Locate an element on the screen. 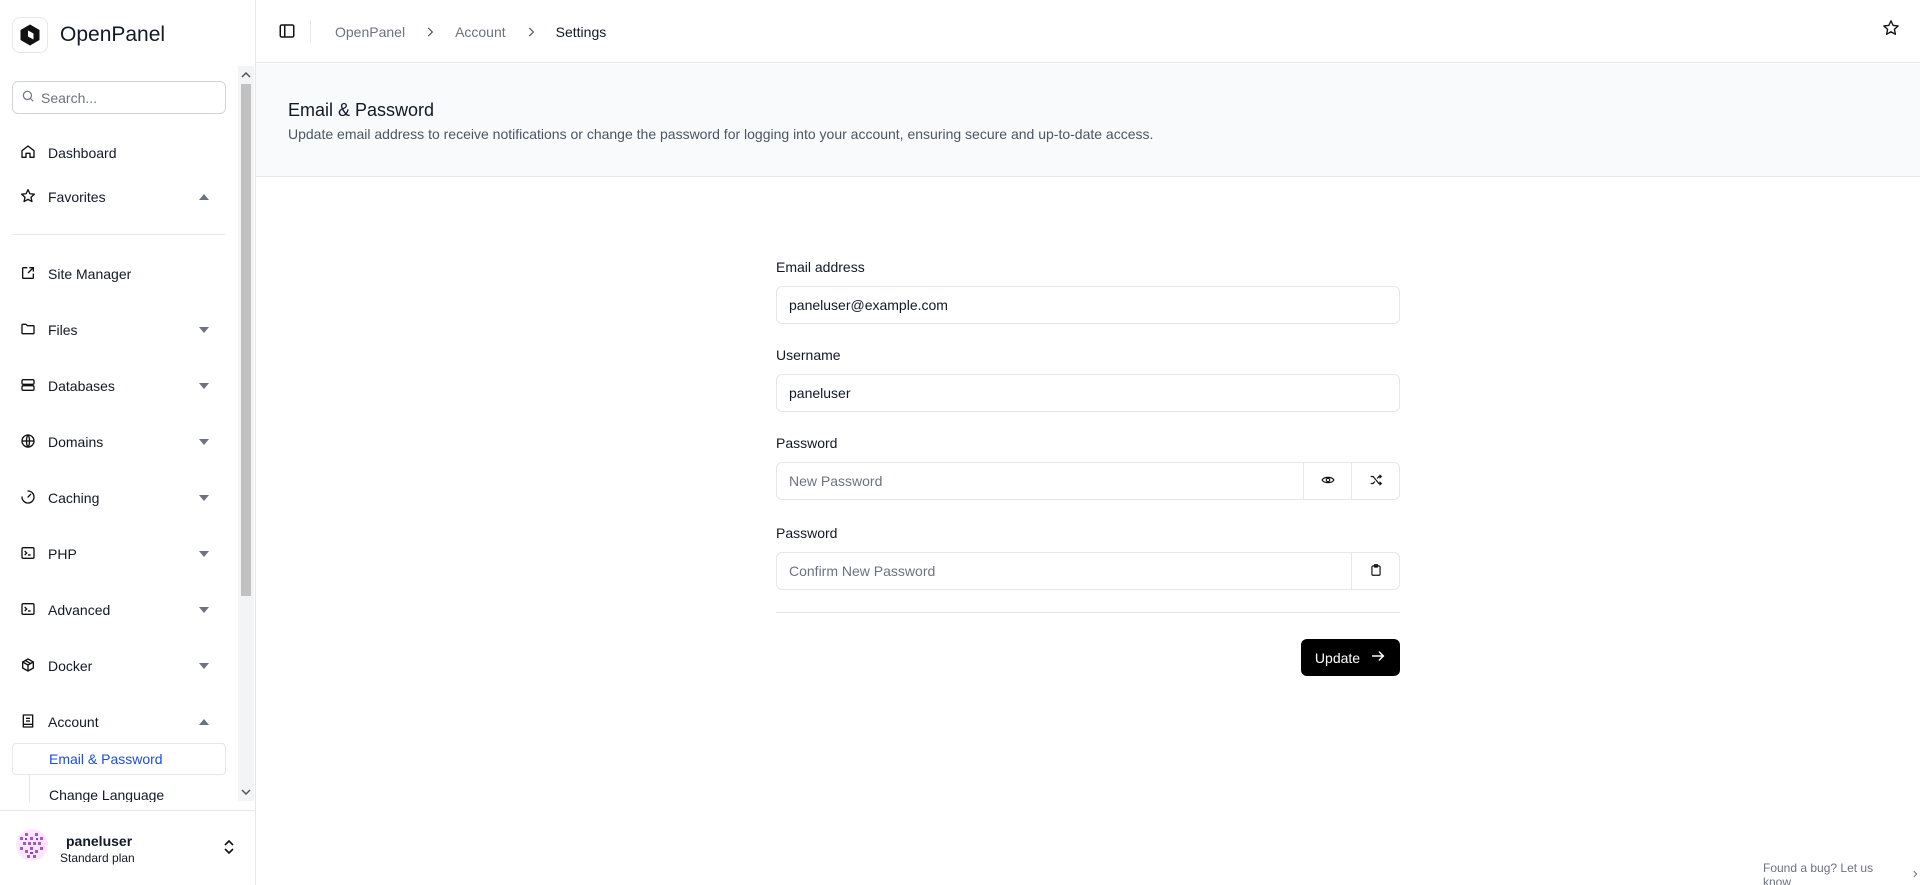  confirm-password-wrapper is located at coordinates (1088, 571).